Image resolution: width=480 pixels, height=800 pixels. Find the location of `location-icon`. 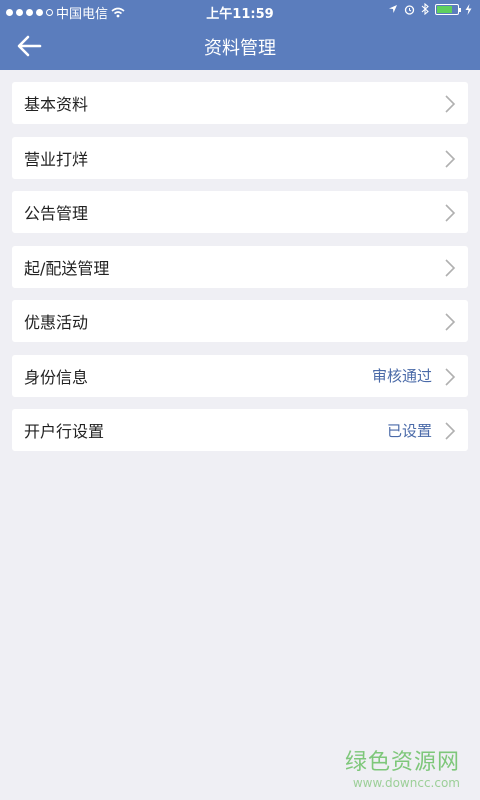

location-icon is located at coordinates (393, 9).